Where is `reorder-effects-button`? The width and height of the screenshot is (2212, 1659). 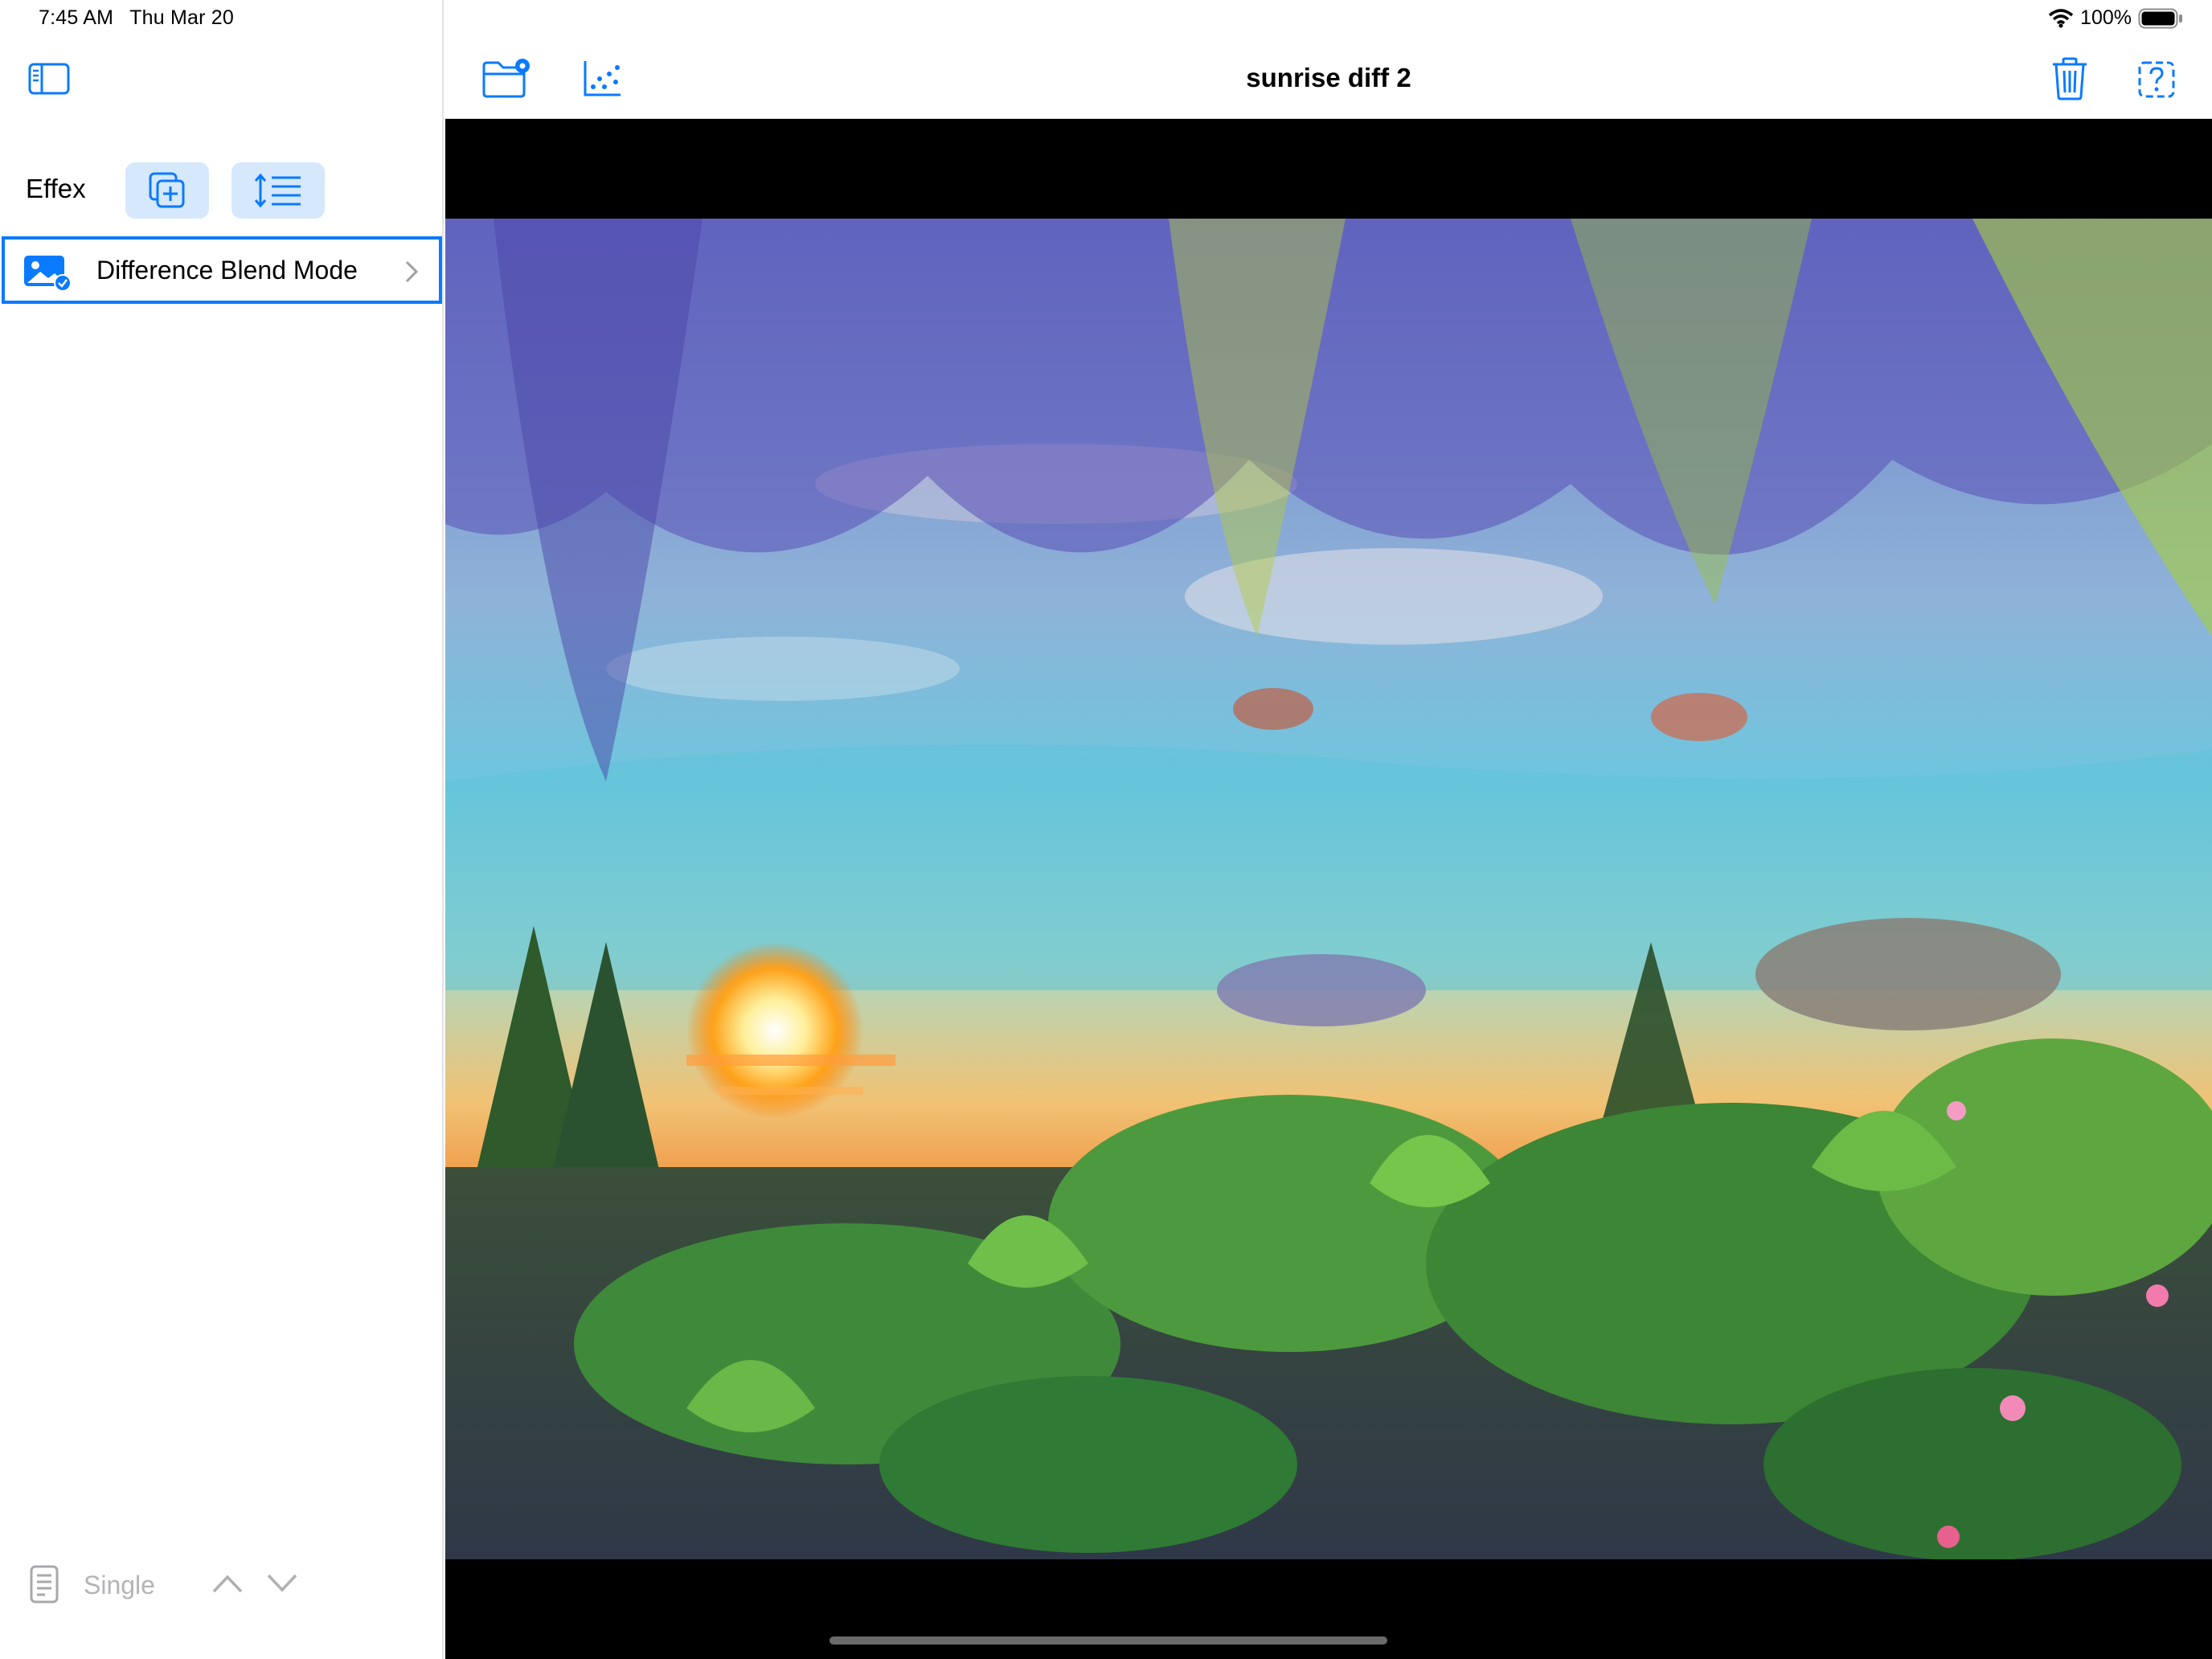 reorder-effects-button is located at coordinates (278, 190).